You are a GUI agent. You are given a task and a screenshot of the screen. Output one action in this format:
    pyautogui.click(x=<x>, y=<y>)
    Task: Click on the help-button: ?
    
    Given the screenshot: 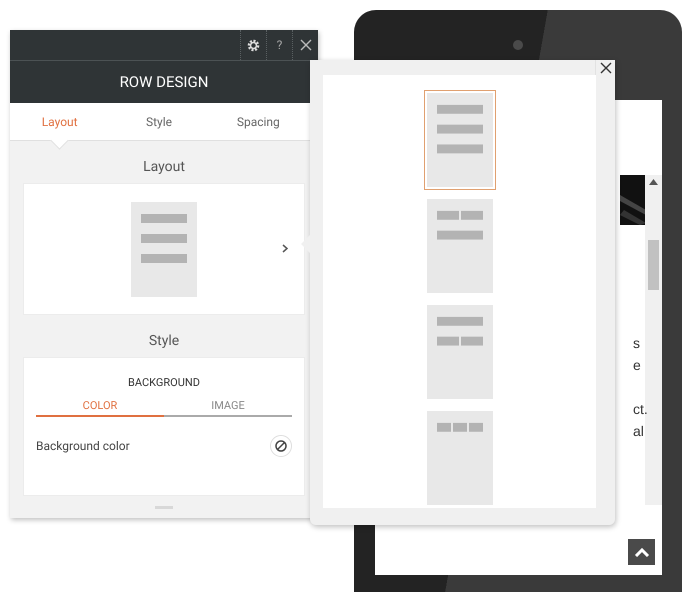 What is the action you would take?
    pyautogui.click(x=279, y=45)
    